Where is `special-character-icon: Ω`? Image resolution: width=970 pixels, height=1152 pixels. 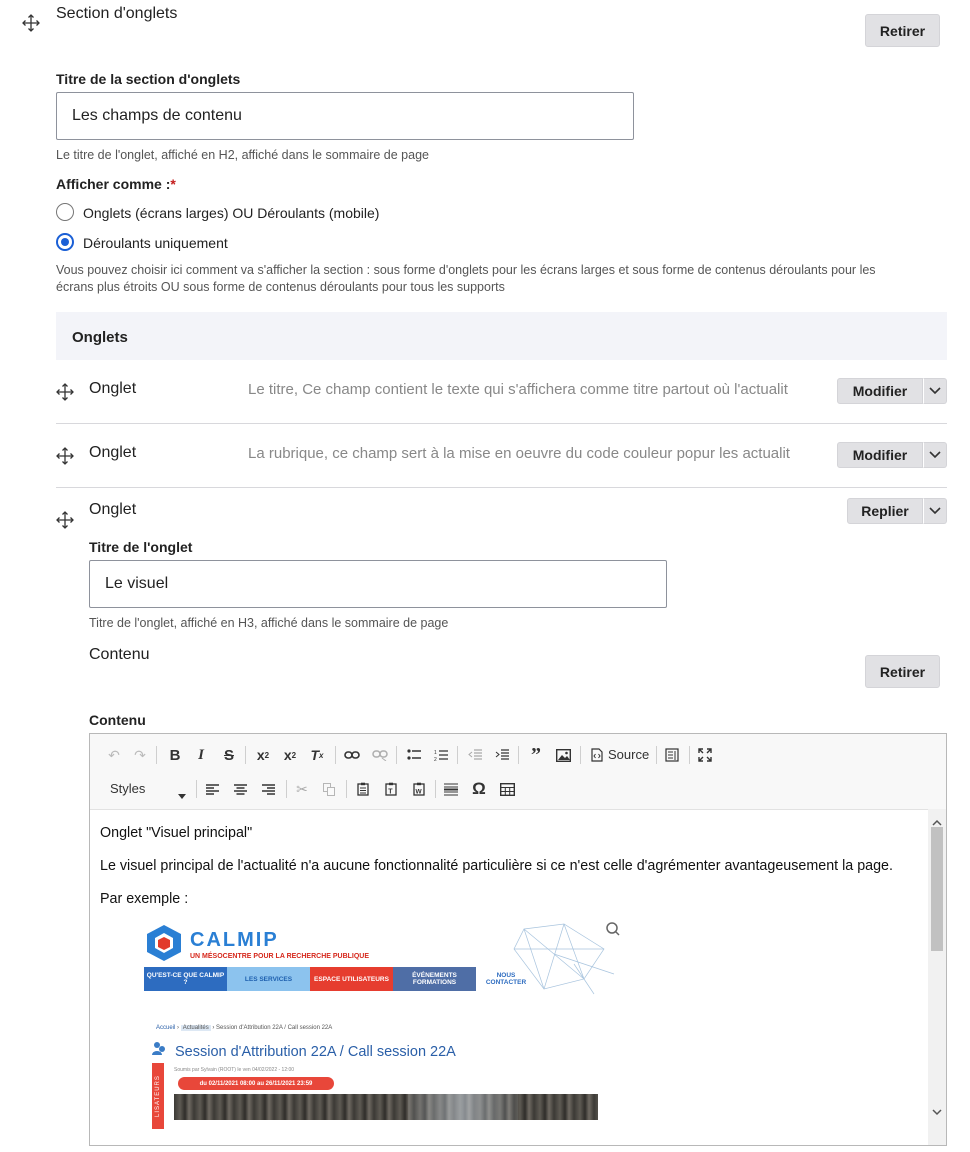 special-character-icon: Ω is located at coordinates (479, 789).